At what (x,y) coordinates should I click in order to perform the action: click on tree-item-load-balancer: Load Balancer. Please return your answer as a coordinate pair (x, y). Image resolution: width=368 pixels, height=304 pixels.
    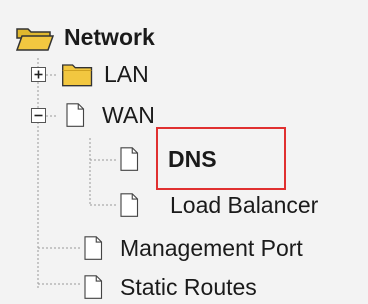
    Looking at the image, I should click on (218, 205).